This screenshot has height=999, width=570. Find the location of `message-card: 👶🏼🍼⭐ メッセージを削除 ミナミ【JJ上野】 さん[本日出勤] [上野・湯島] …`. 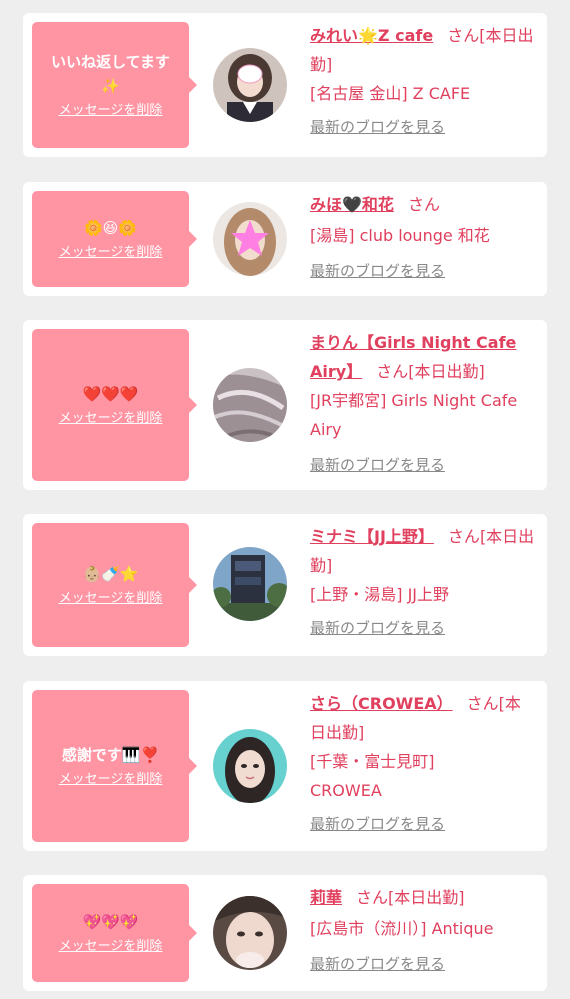

message-card: 👶🏼🍼⭐ メッセージを削除 ミナミ【JJ上野】 さん[本日出勤] [上野・湯島] … is located at coordinates (285, 585).